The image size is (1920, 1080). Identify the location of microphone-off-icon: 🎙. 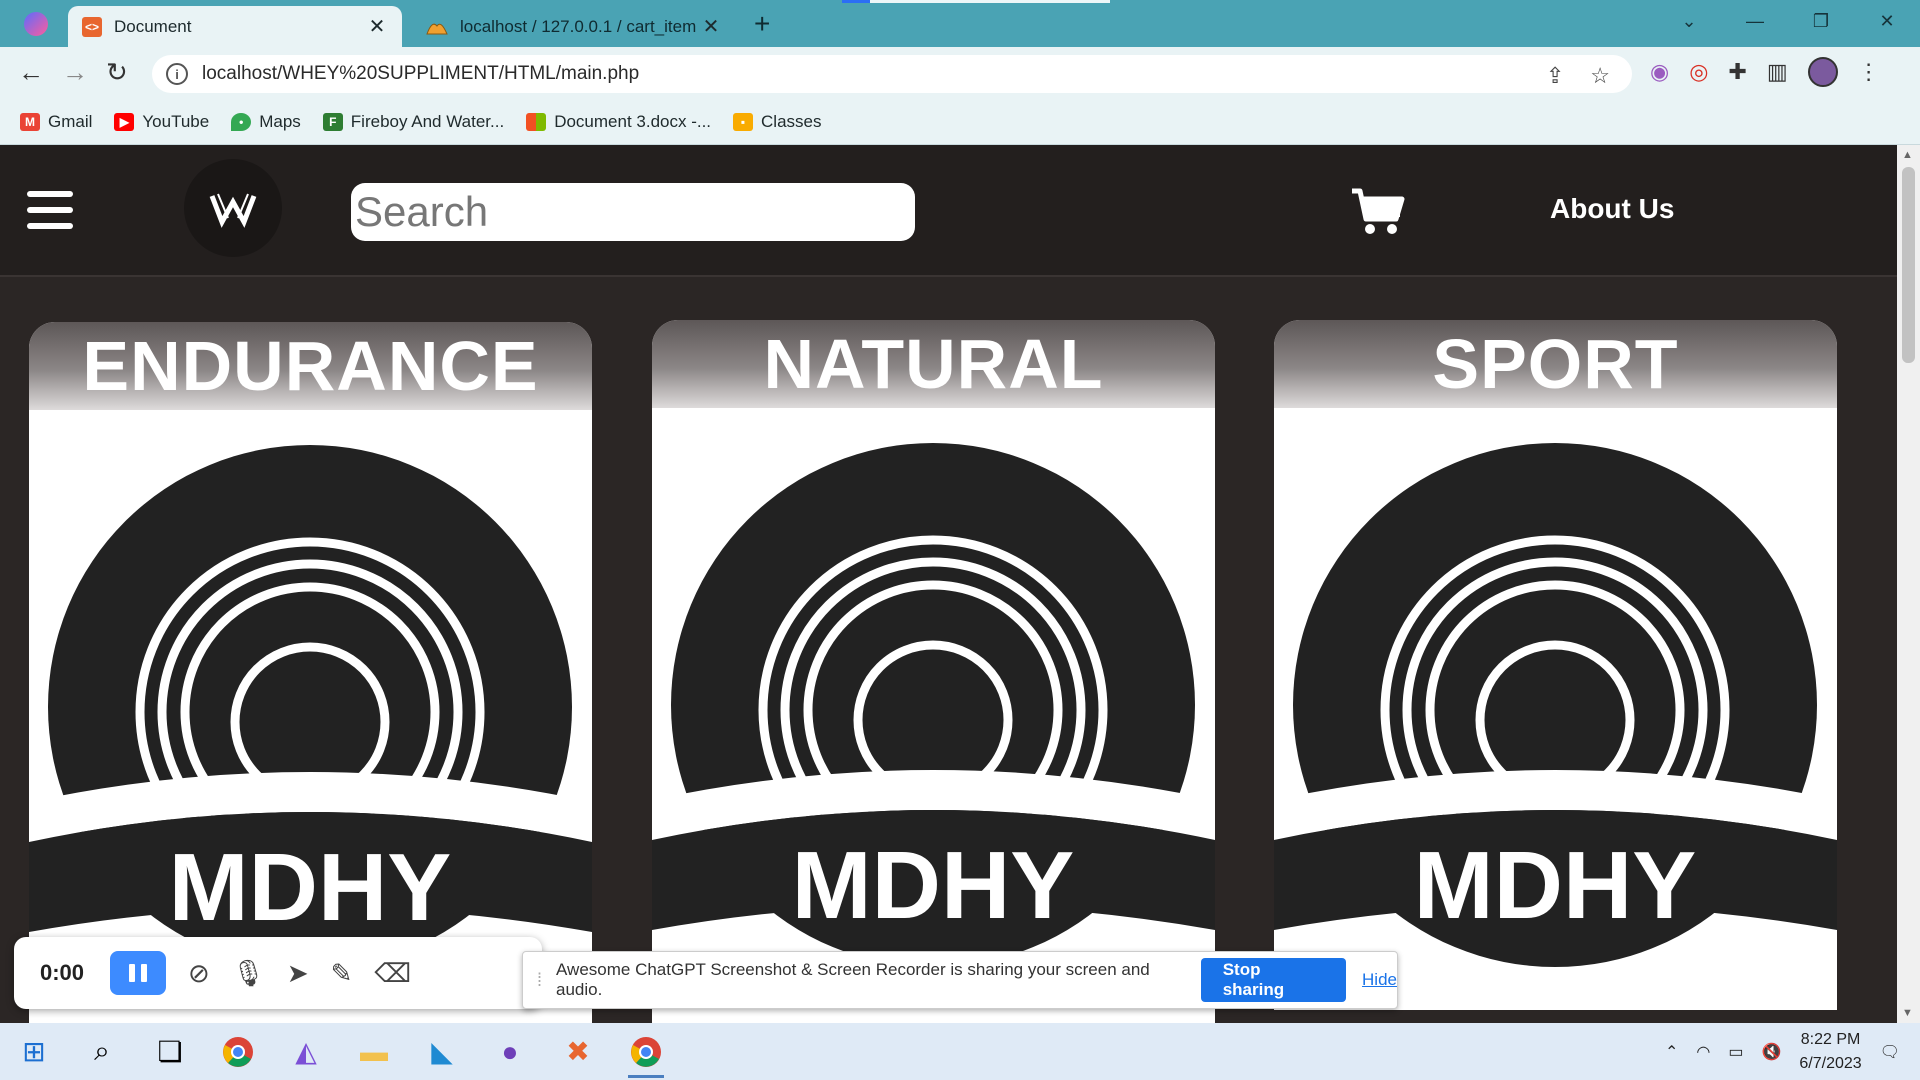
(248, 973).